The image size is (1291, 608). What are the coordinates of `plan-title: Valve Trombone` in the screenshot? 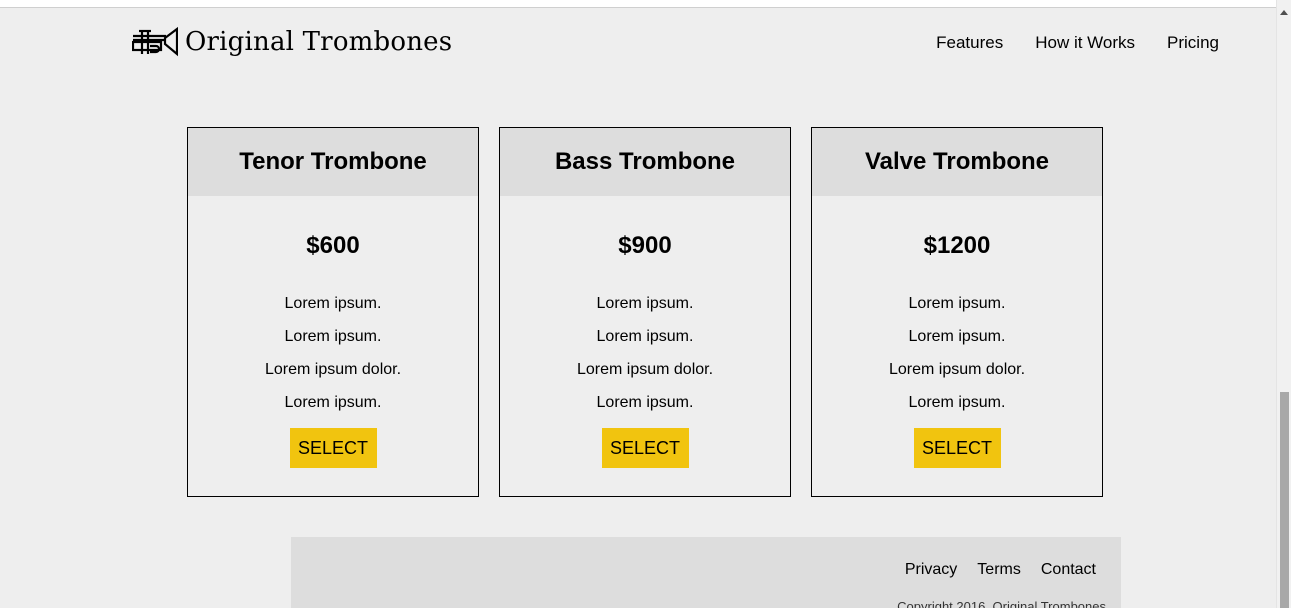 It's located at (957, 162).